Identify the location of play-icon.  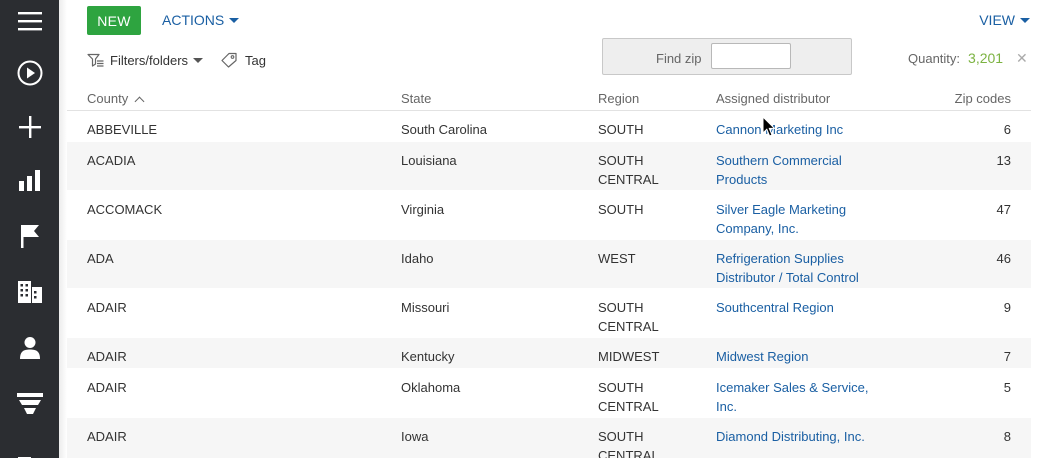
(29, 73).